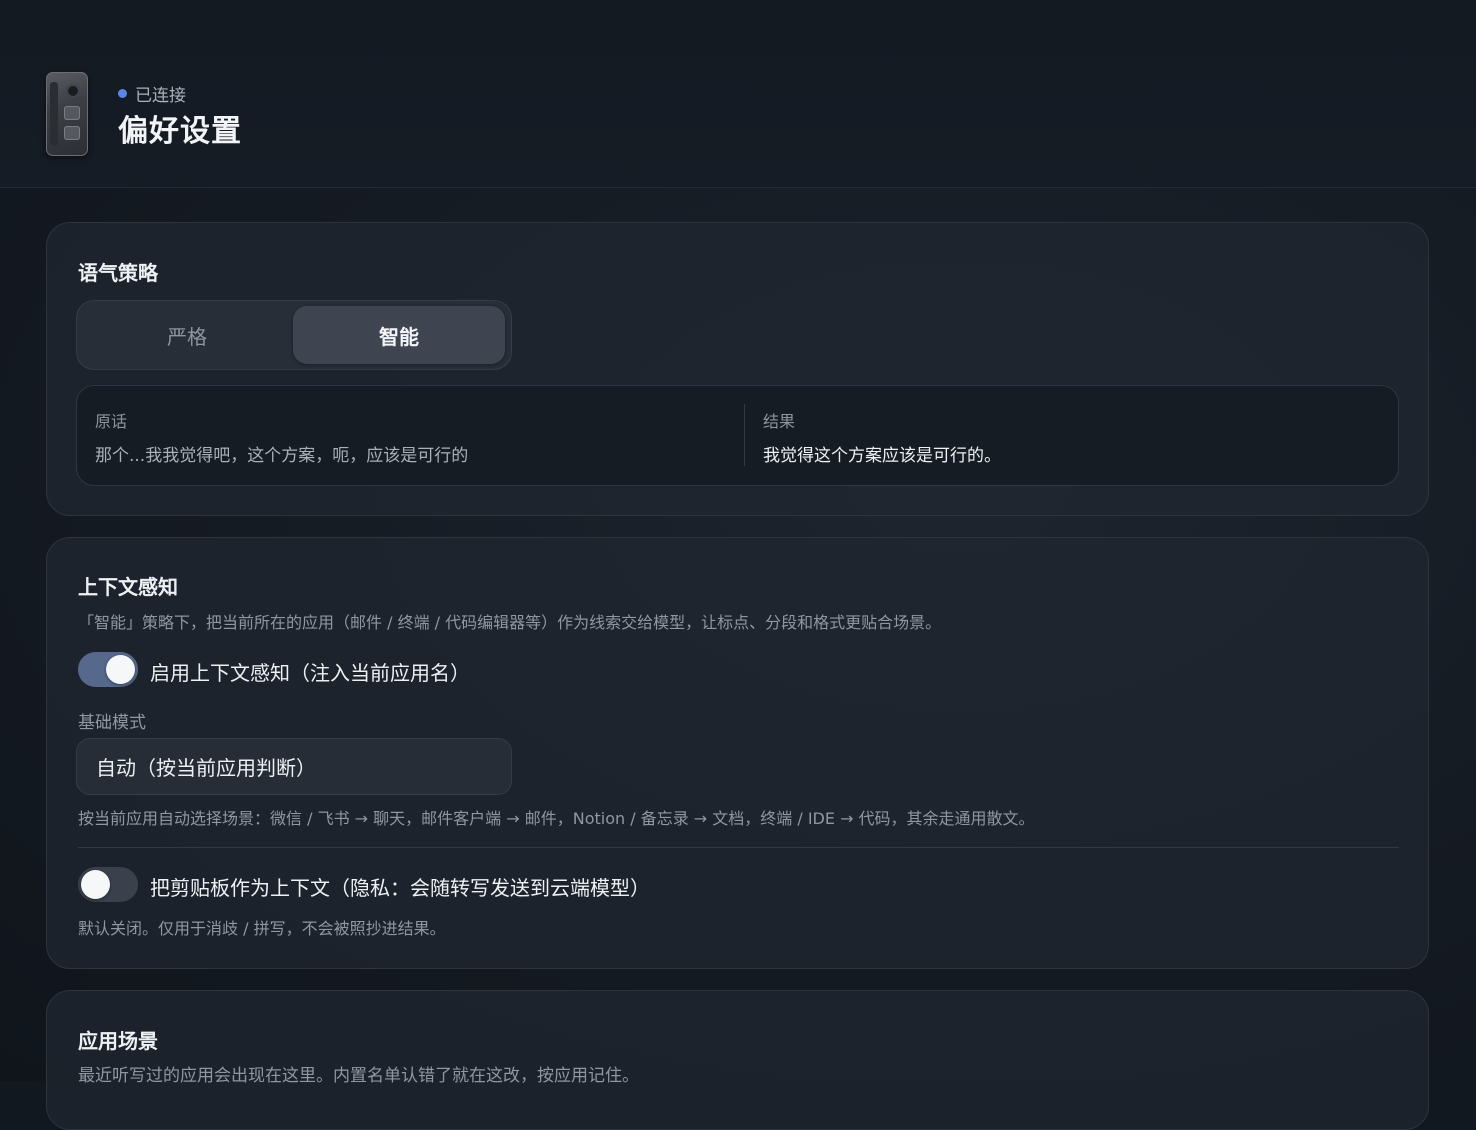 The image size is (1476, 1130). I want to click on clipboard-context-label: 把剪贴板作为上下文（隐私：会随转写发送到云端模型）, so click(400, 886).